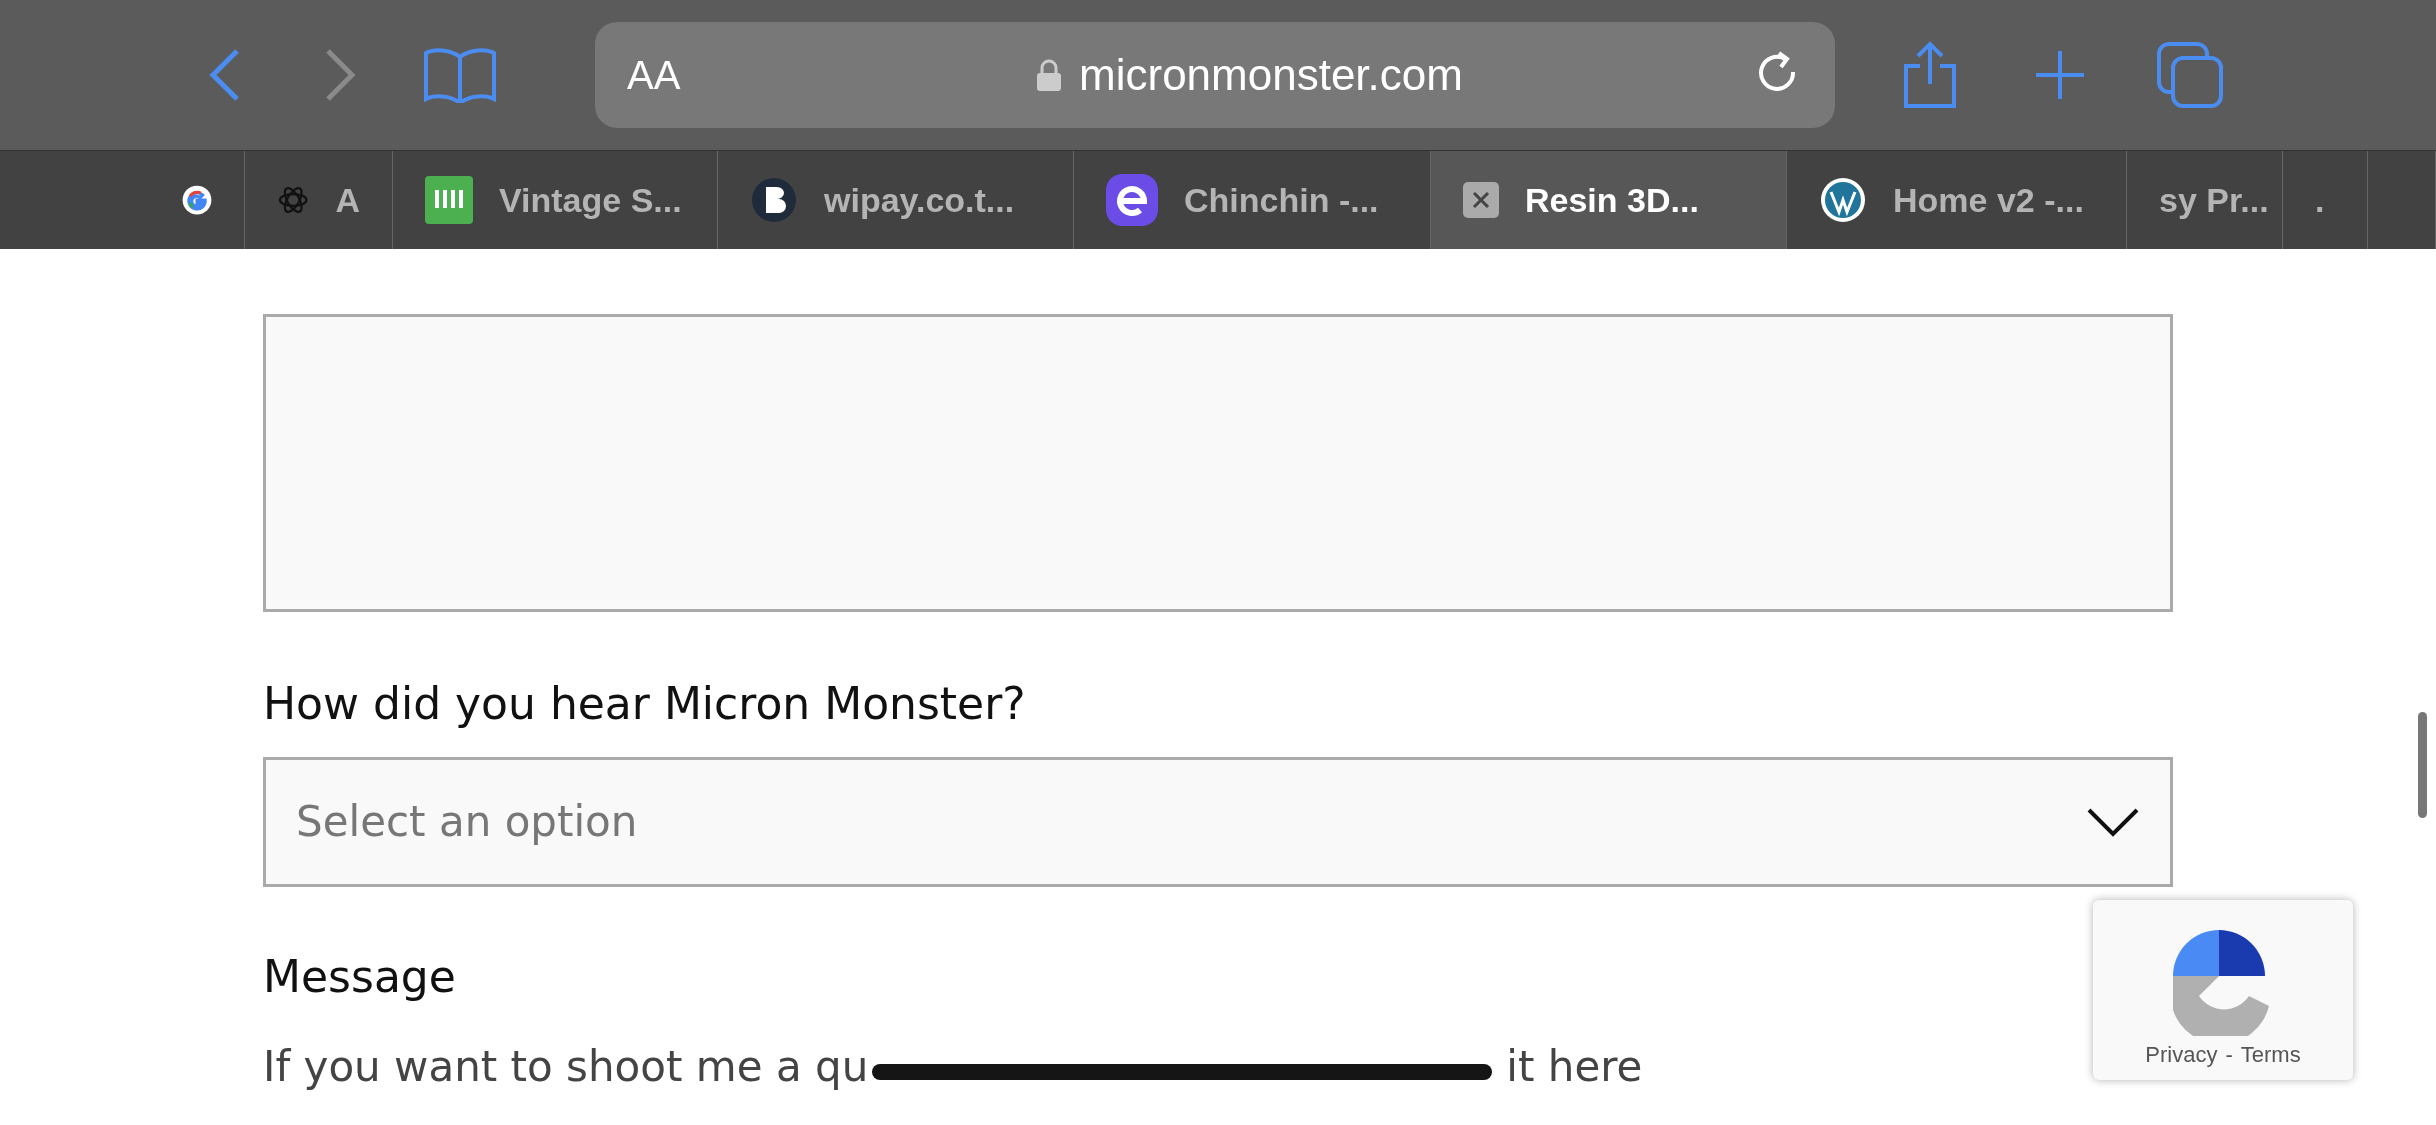 The width and height of the screenshot is (2436, 1125). I want to click on letter-b-icon, so click(774, 200).